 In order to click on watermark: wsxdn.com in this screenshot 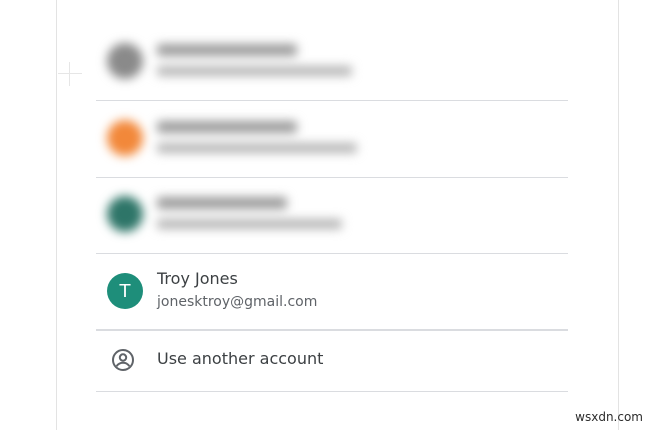, I will do `click(609, 417)`.